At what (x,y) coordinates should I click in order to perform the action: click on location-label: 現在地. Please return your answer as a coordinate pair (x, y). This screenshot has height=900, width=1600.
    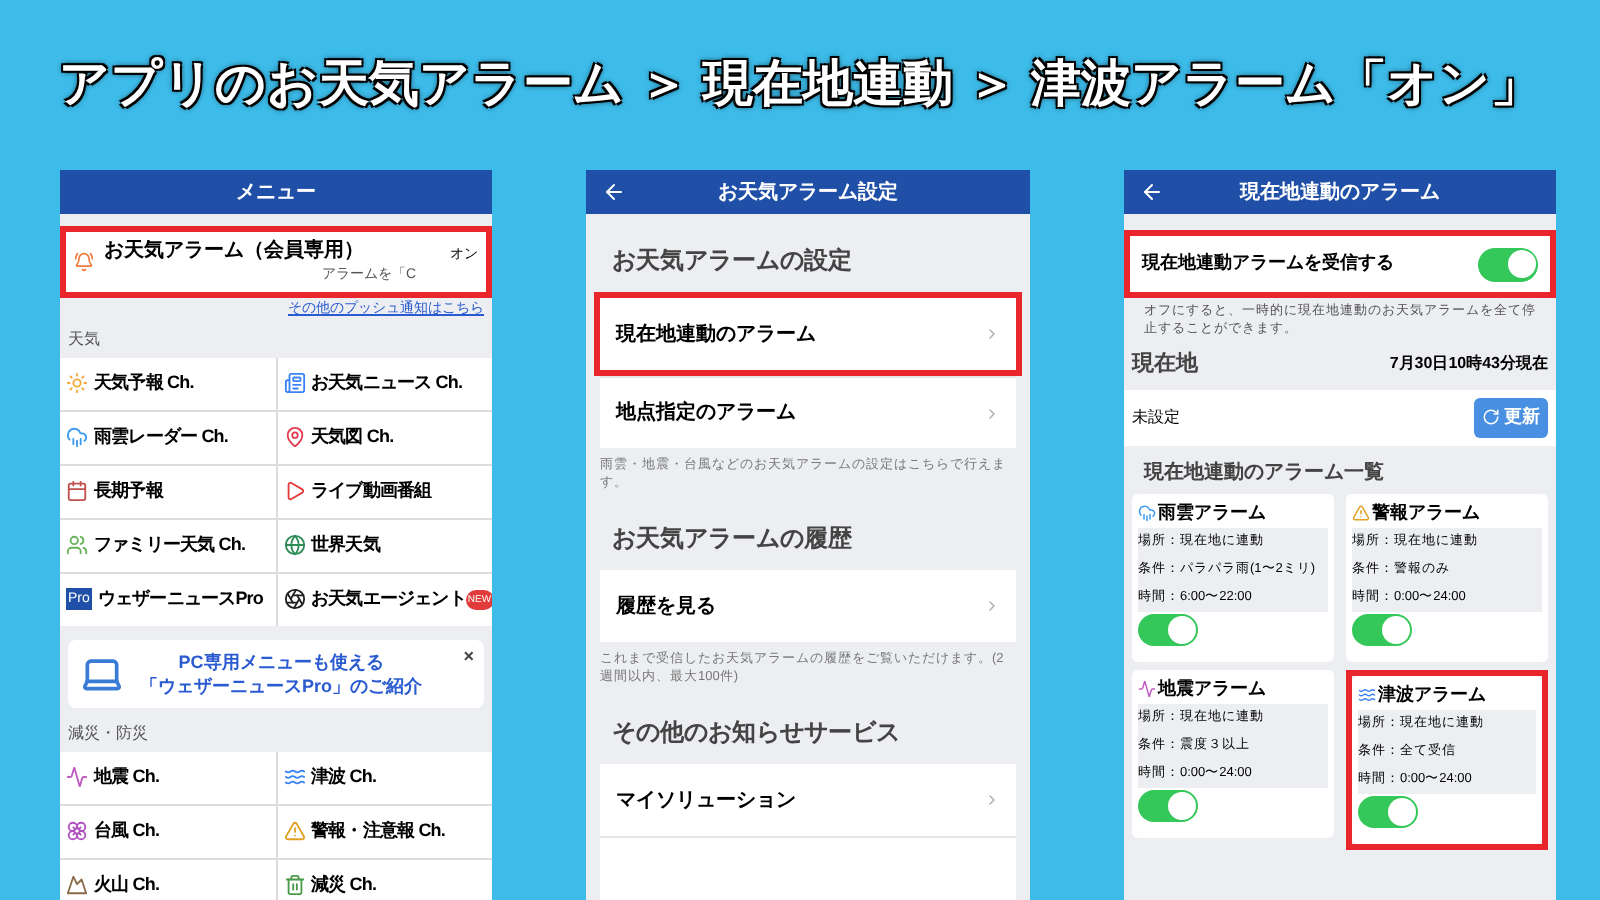
    Looking at the image, I should click on (1165, 364).